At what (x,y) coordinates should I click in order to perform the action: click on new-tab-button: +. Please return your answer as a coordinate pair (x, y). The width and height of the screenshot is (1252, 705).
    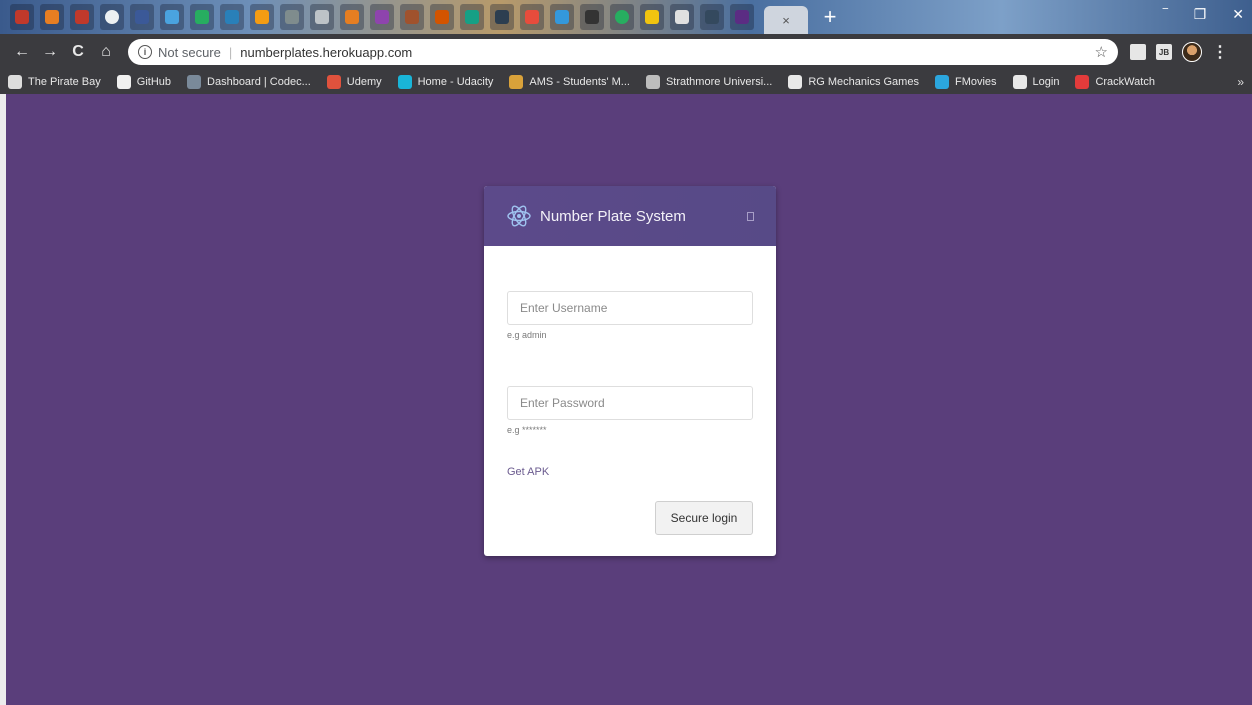
    Looking at the image, I should click on (830, 17).